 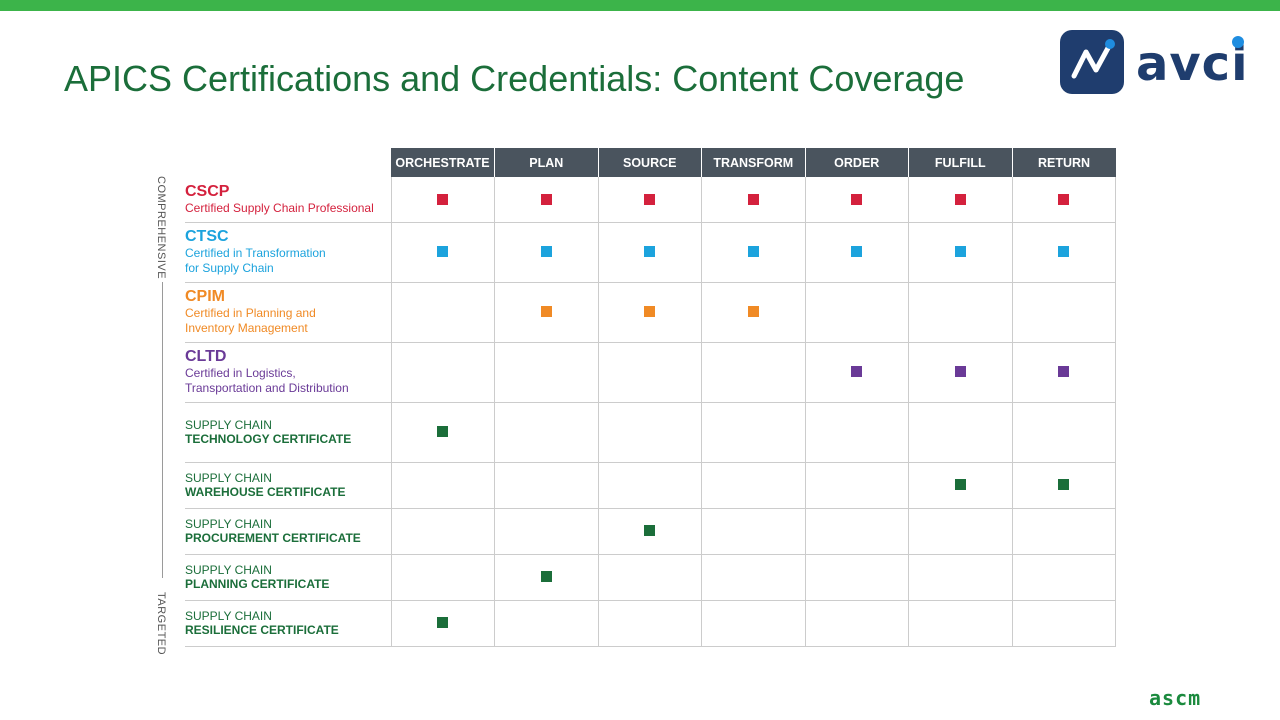 What do you see at coordinates (257, 584) in the screenshot?
I see `certificate-name: PLANNING CERTIFICATE` at bounding box center [257, 584].